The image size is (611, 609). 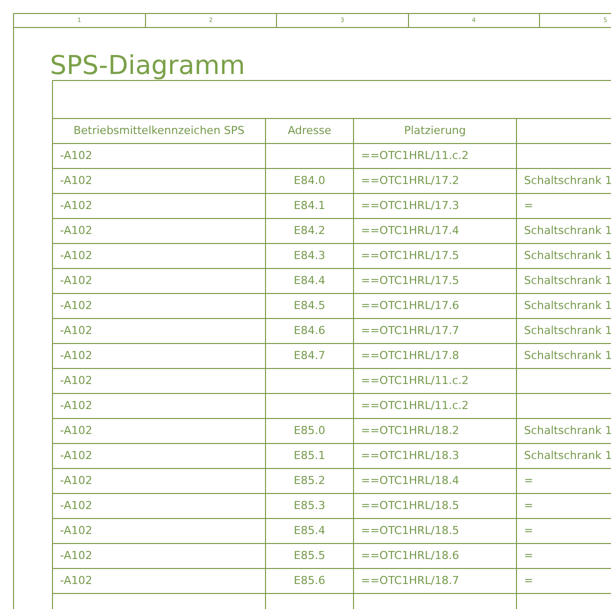 I want to click on table-cell: E85.5, so click(x=310, y=556).